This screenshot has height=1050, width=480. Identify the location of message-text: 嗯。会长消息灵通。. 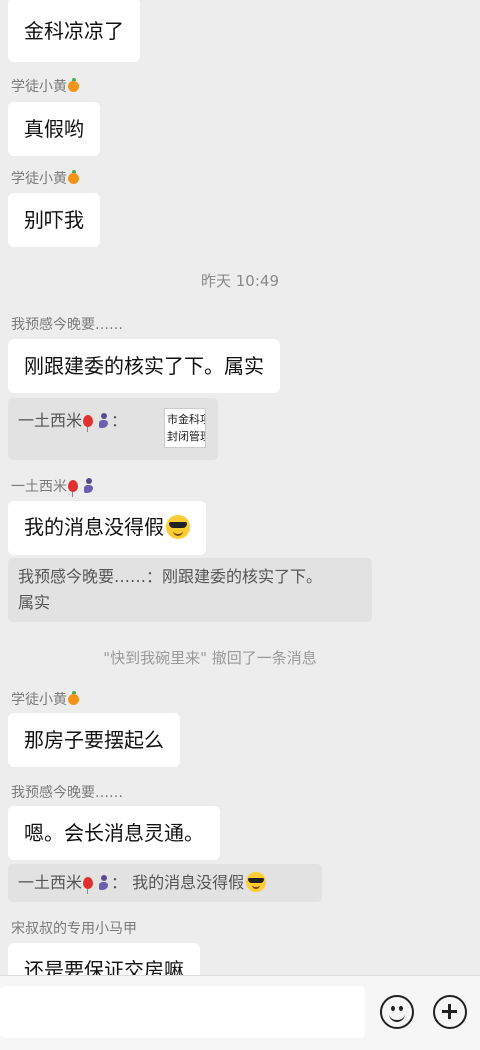
(114, 833).